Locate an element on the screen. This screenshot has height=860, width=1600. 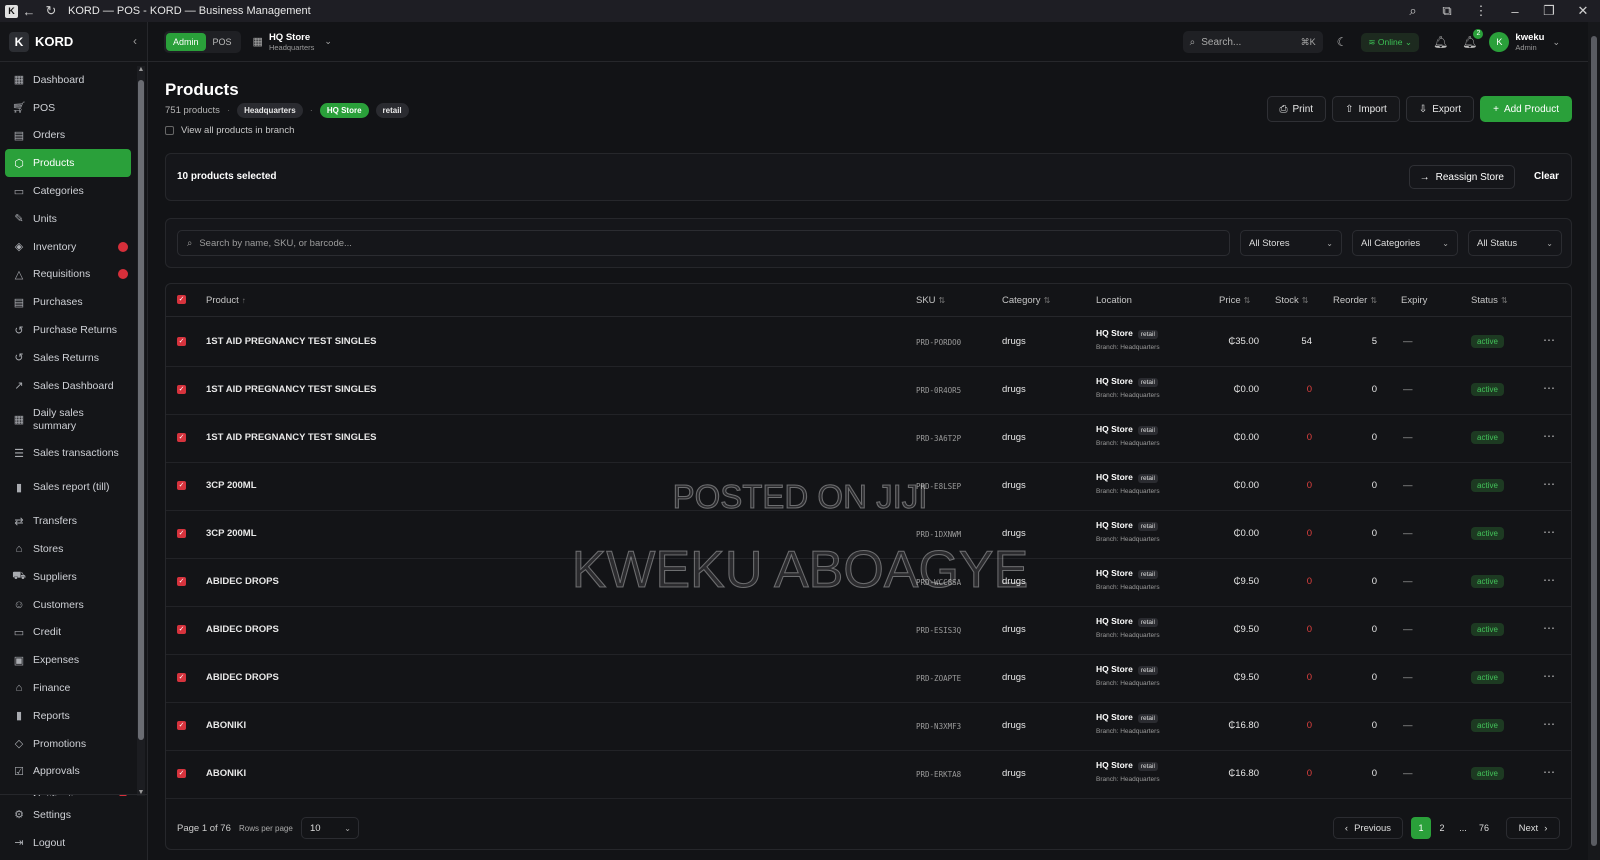
sidebar-item-sales-transactions: ☰ Sales transactions is located at coordinates (68, 454).